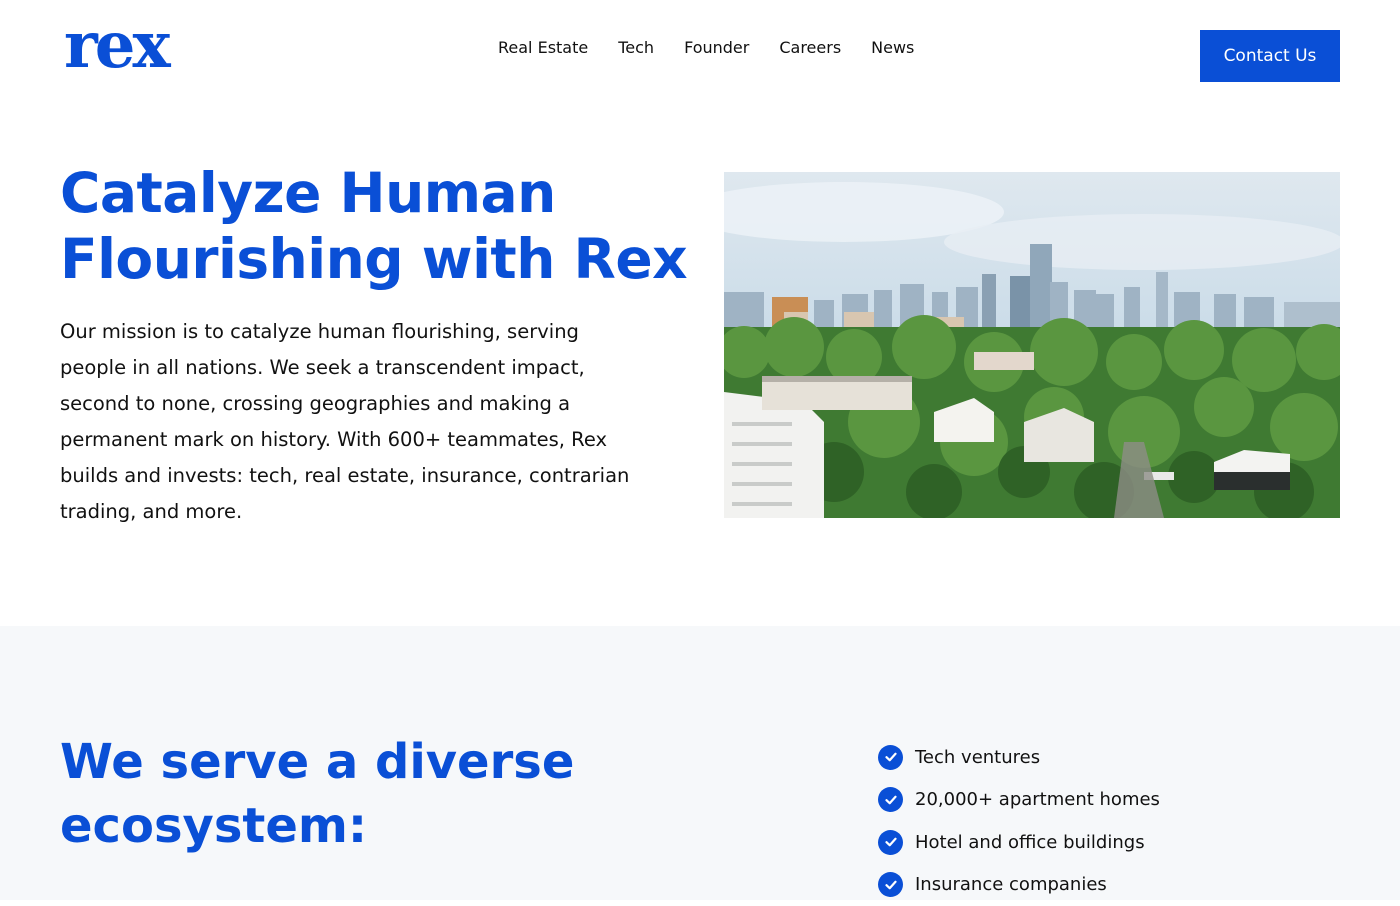 The height and width of the screenshot is (906, 1400). I want to click on rex-logo: rex, so click(116, 46).